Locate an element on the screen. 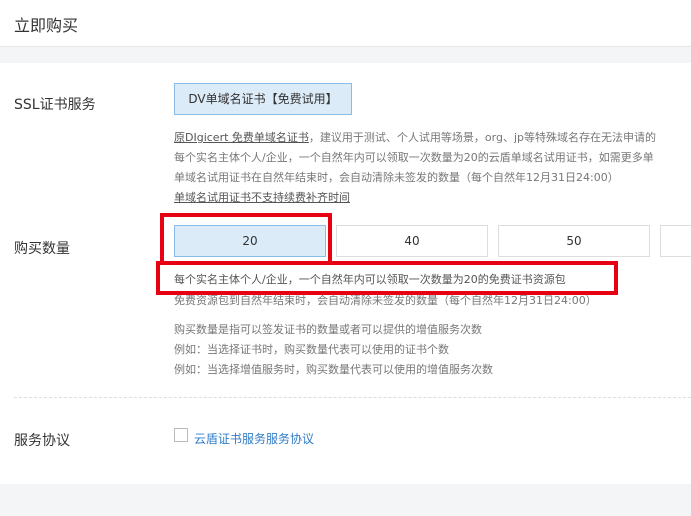  highlight-box-quantity is located at coordinates (246, 239).